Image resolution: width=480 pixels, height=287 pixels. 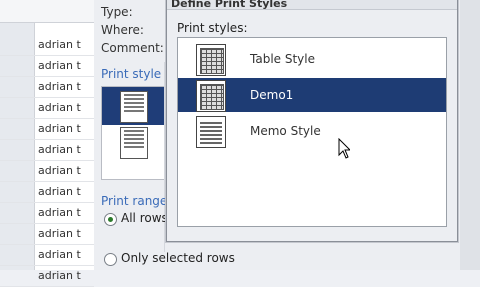 What do you see at coordinates (132, 48) in the screenshot?
I see `comment-label: Comment:` at bounding box center [132, 48].